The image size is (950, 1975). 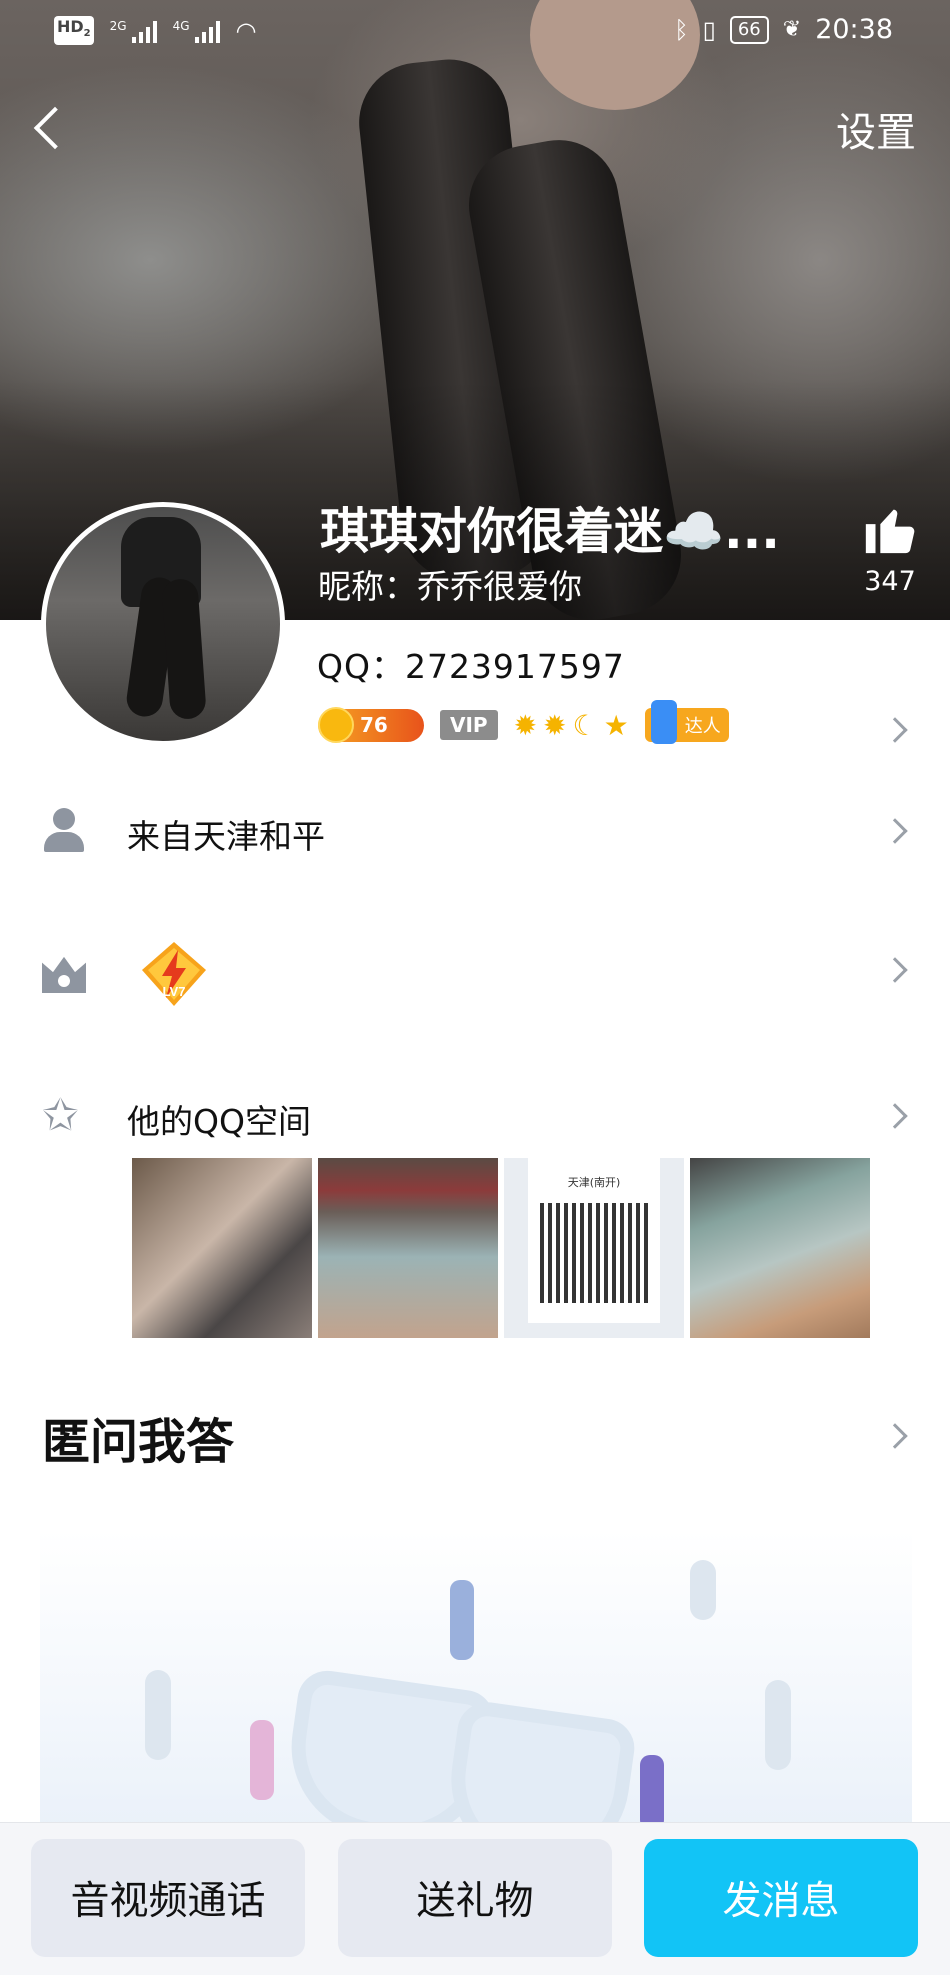 I want to click on settings-button: 设置, so click(x=876, y=129).